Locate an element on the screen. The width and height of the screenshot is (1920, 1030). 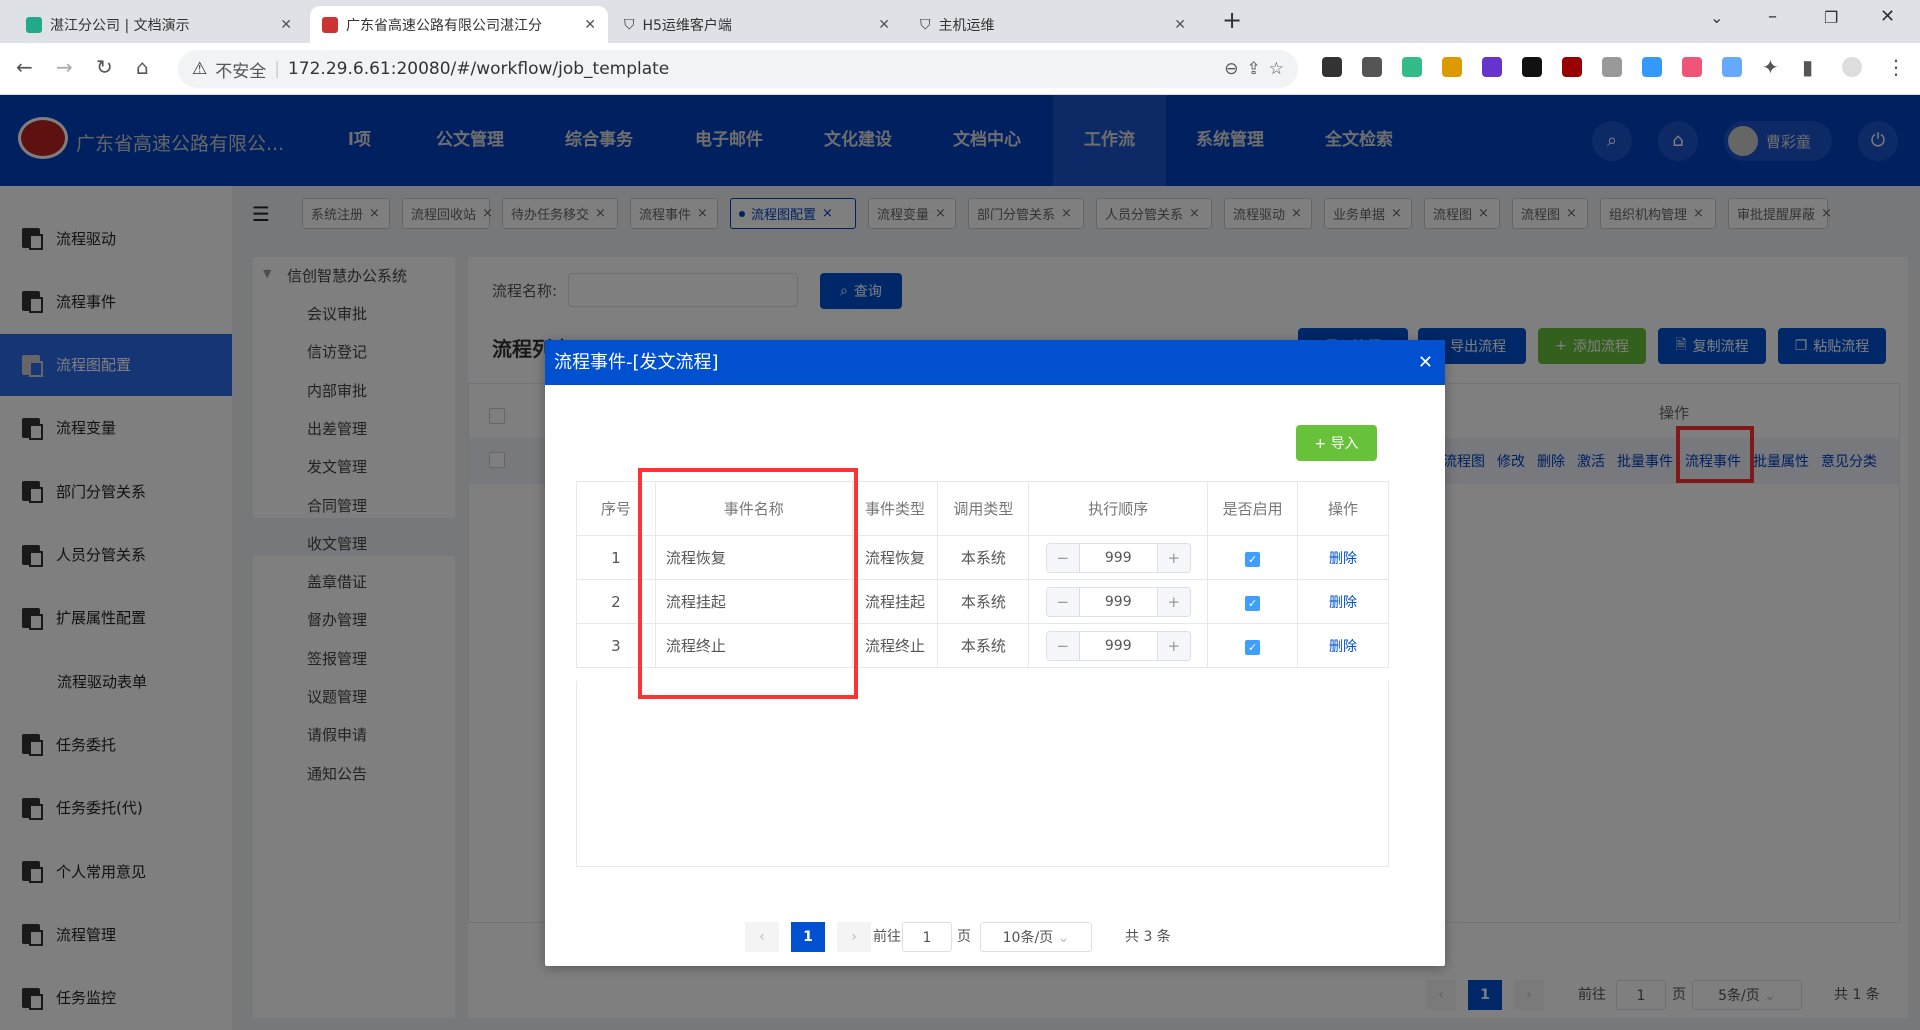
home-icon: ⌂ is located at coordinates (142, 67).